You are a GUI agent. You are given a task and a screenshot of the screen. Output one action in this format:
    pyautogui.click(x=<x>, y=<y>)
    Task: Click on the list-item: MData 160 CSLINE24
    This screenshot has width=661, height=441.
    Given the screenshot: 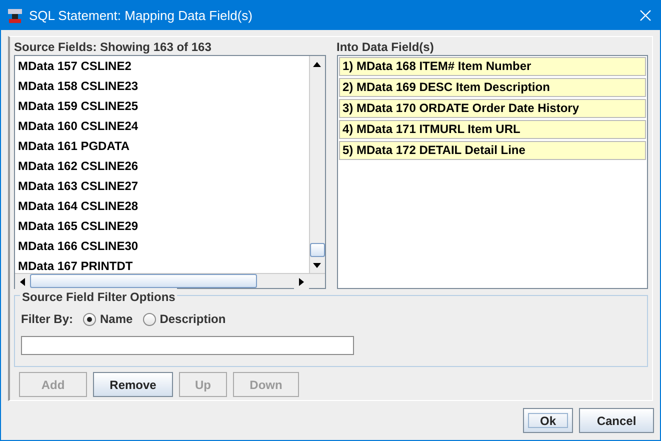 What is the action you would take?
    pyautogui.click(x=161, y=126)
    